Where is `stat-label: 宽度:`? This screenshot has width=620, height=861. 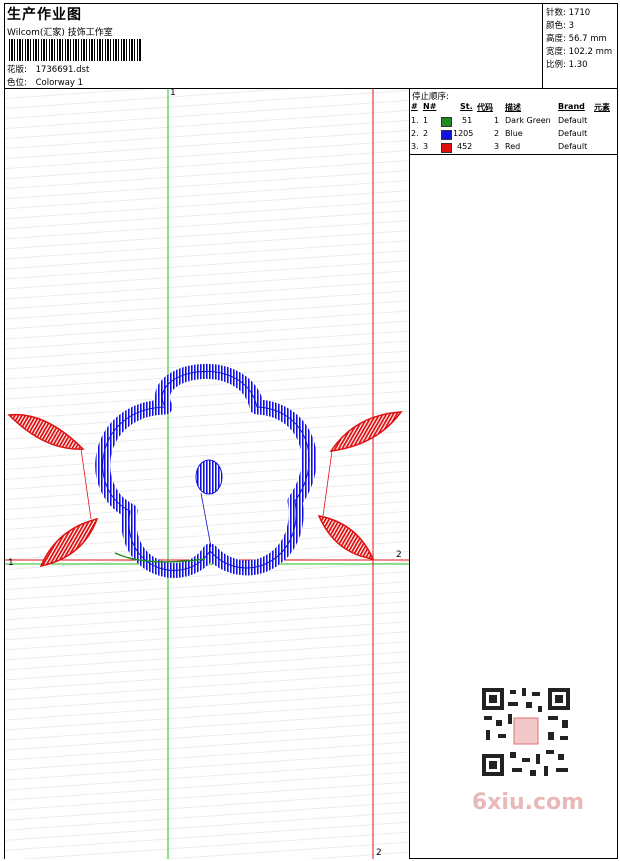
stat-label: 宽度: is located at coordinates (556, 52).